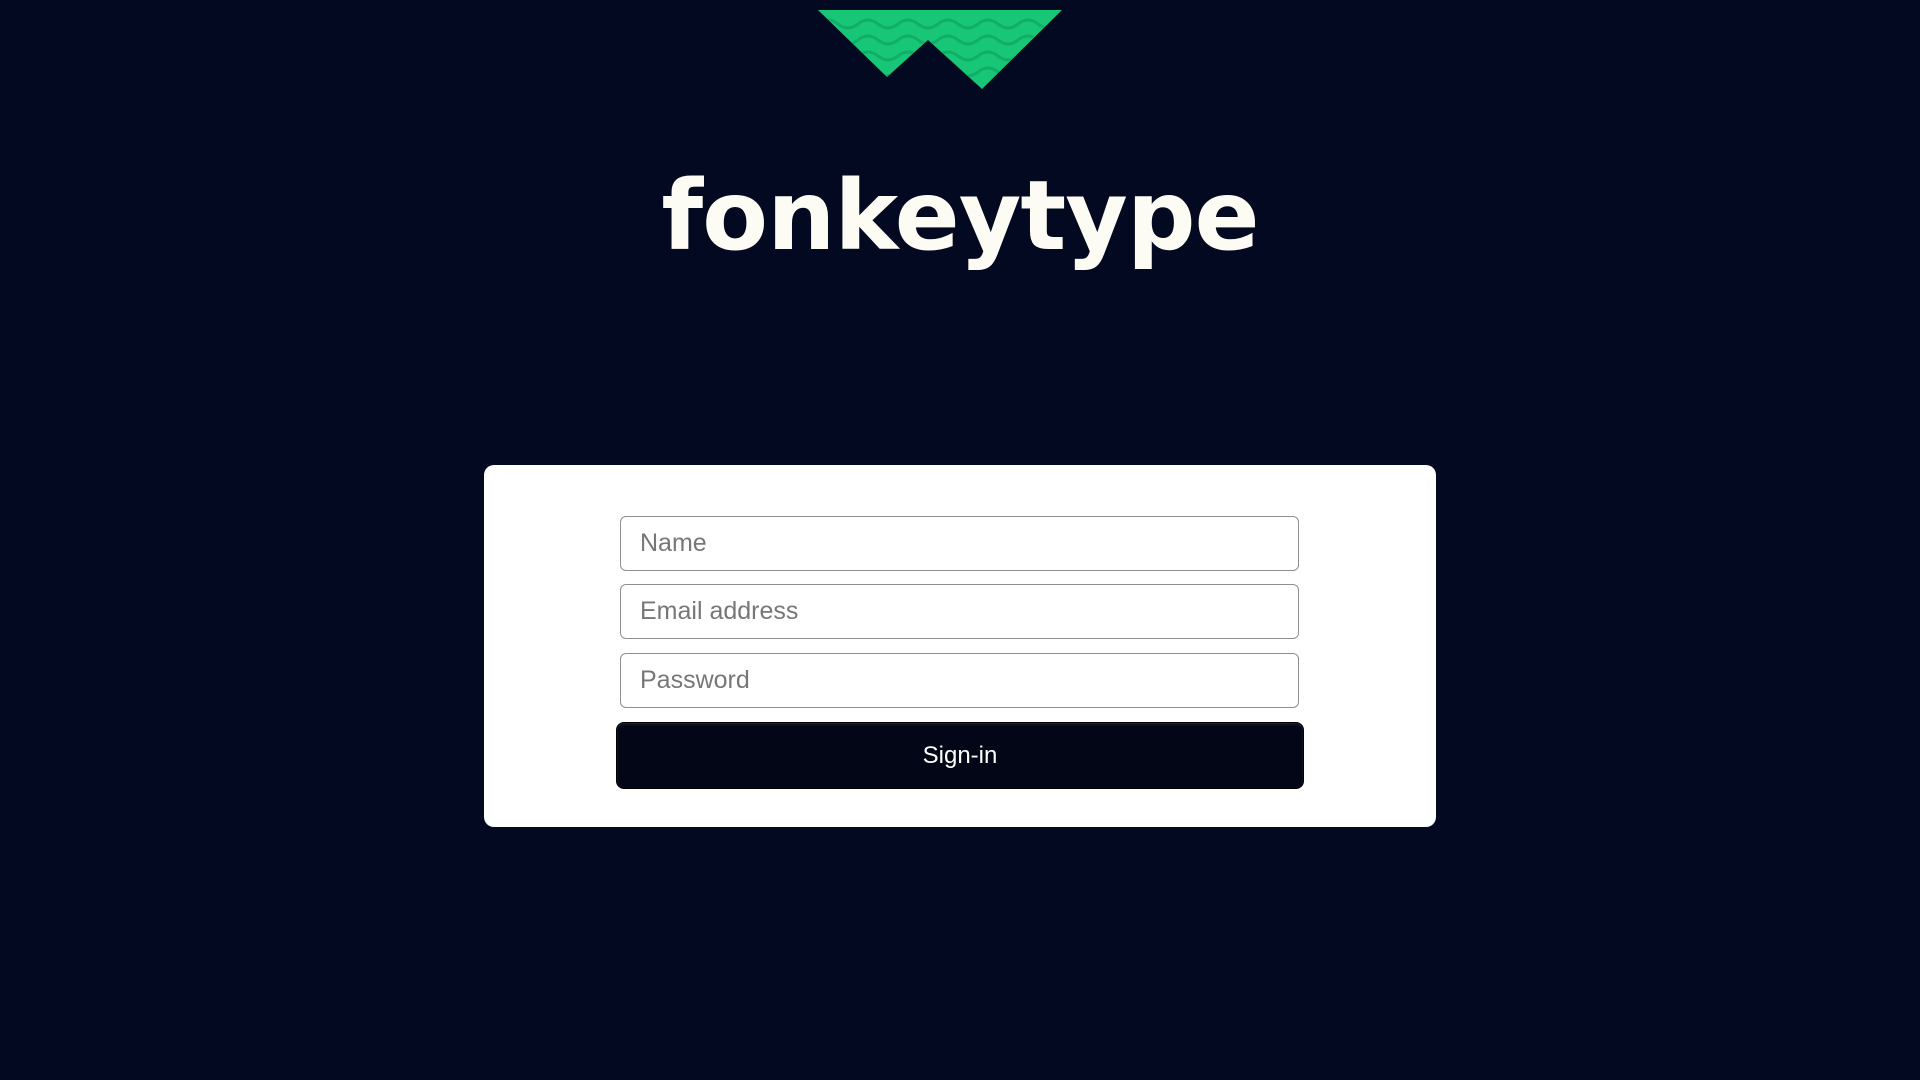 This screenshot has width=1920, height=1080. What do you see at coordinates (960, 755) in the screenshot?
I see `sign-in-button: Sign-in` at bounding box center [960, 755].